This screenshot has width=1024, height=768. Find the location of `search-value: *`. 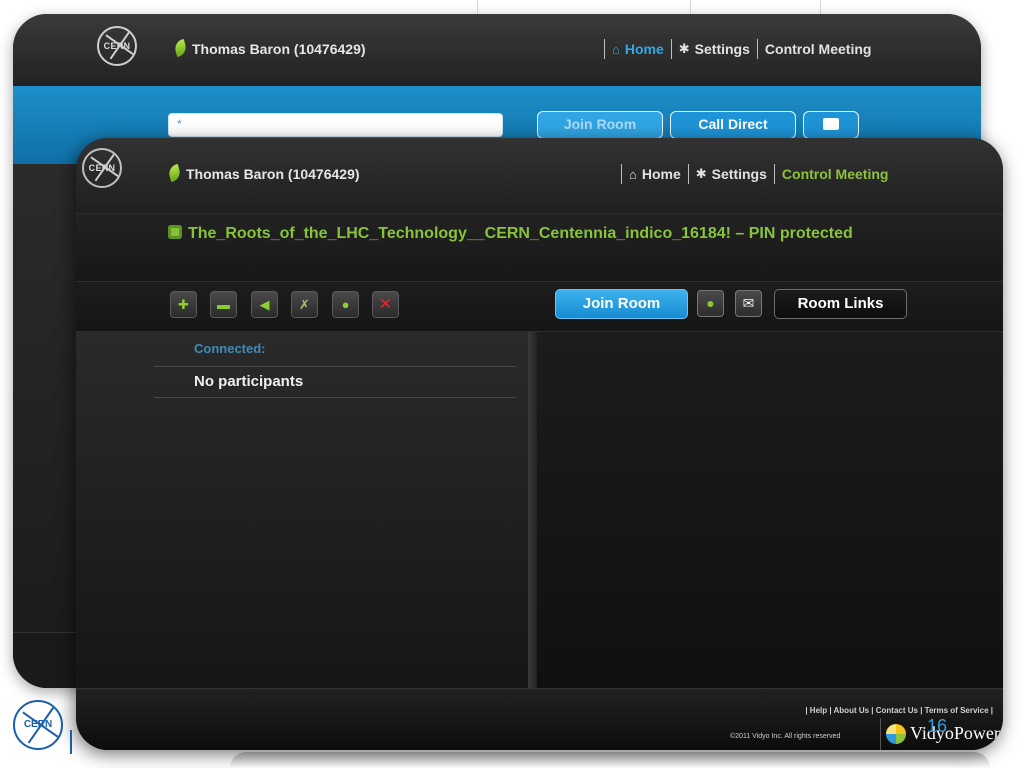

search-value: * is located at coordinates (179, 124).